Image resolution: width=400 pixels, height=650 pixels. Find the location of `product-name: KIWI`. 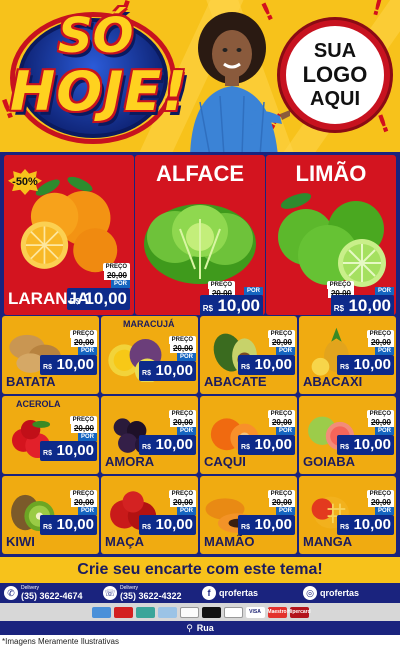

product-name: KIWI is located at coordinates (20, 541).